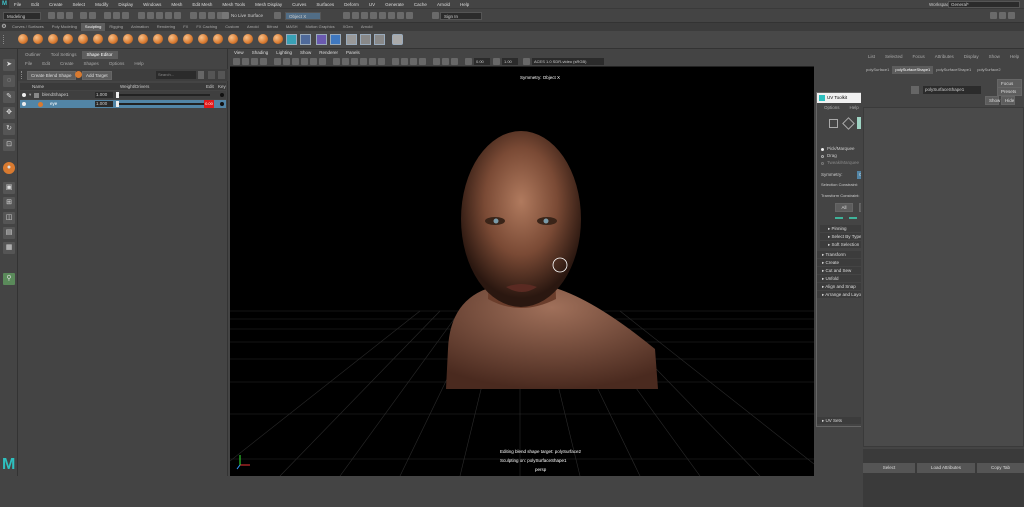 This screenshot has width=1024, height=507. What do you see at coordinates (354, 61) in the screenshot?
I see `wireframe-on-shaded-icon` at bounding box center [354, 61].